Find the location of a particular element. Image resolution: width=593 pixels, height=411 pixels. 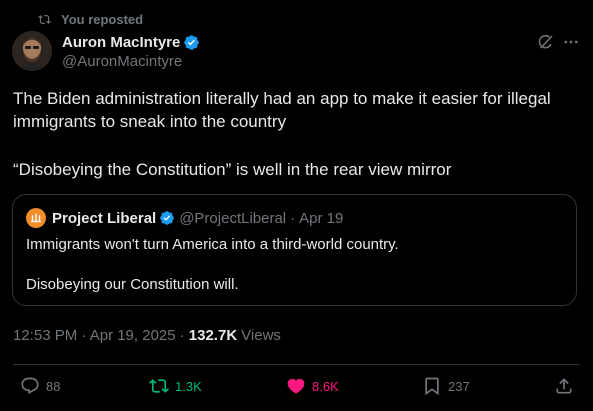

grok-icon is located at coordinates (545, 41).